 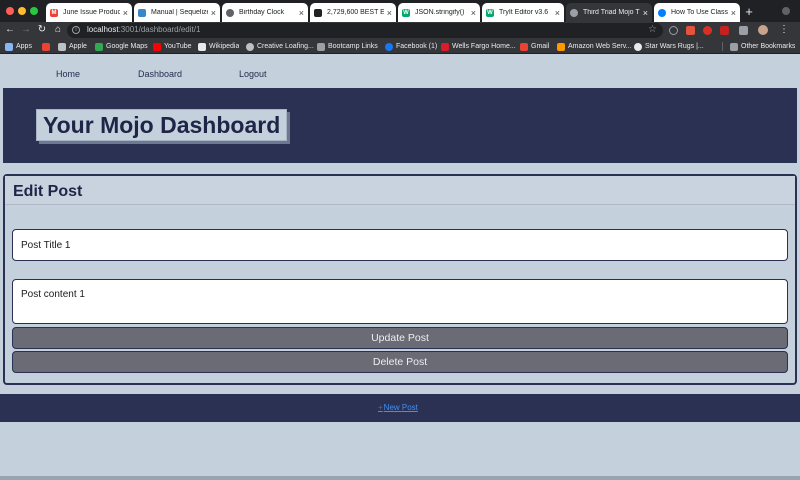 What do you see at coordinates (743, 30) in the screenshot?
I see `extensions-puzzle-icon` at bounding box center [743, 30].